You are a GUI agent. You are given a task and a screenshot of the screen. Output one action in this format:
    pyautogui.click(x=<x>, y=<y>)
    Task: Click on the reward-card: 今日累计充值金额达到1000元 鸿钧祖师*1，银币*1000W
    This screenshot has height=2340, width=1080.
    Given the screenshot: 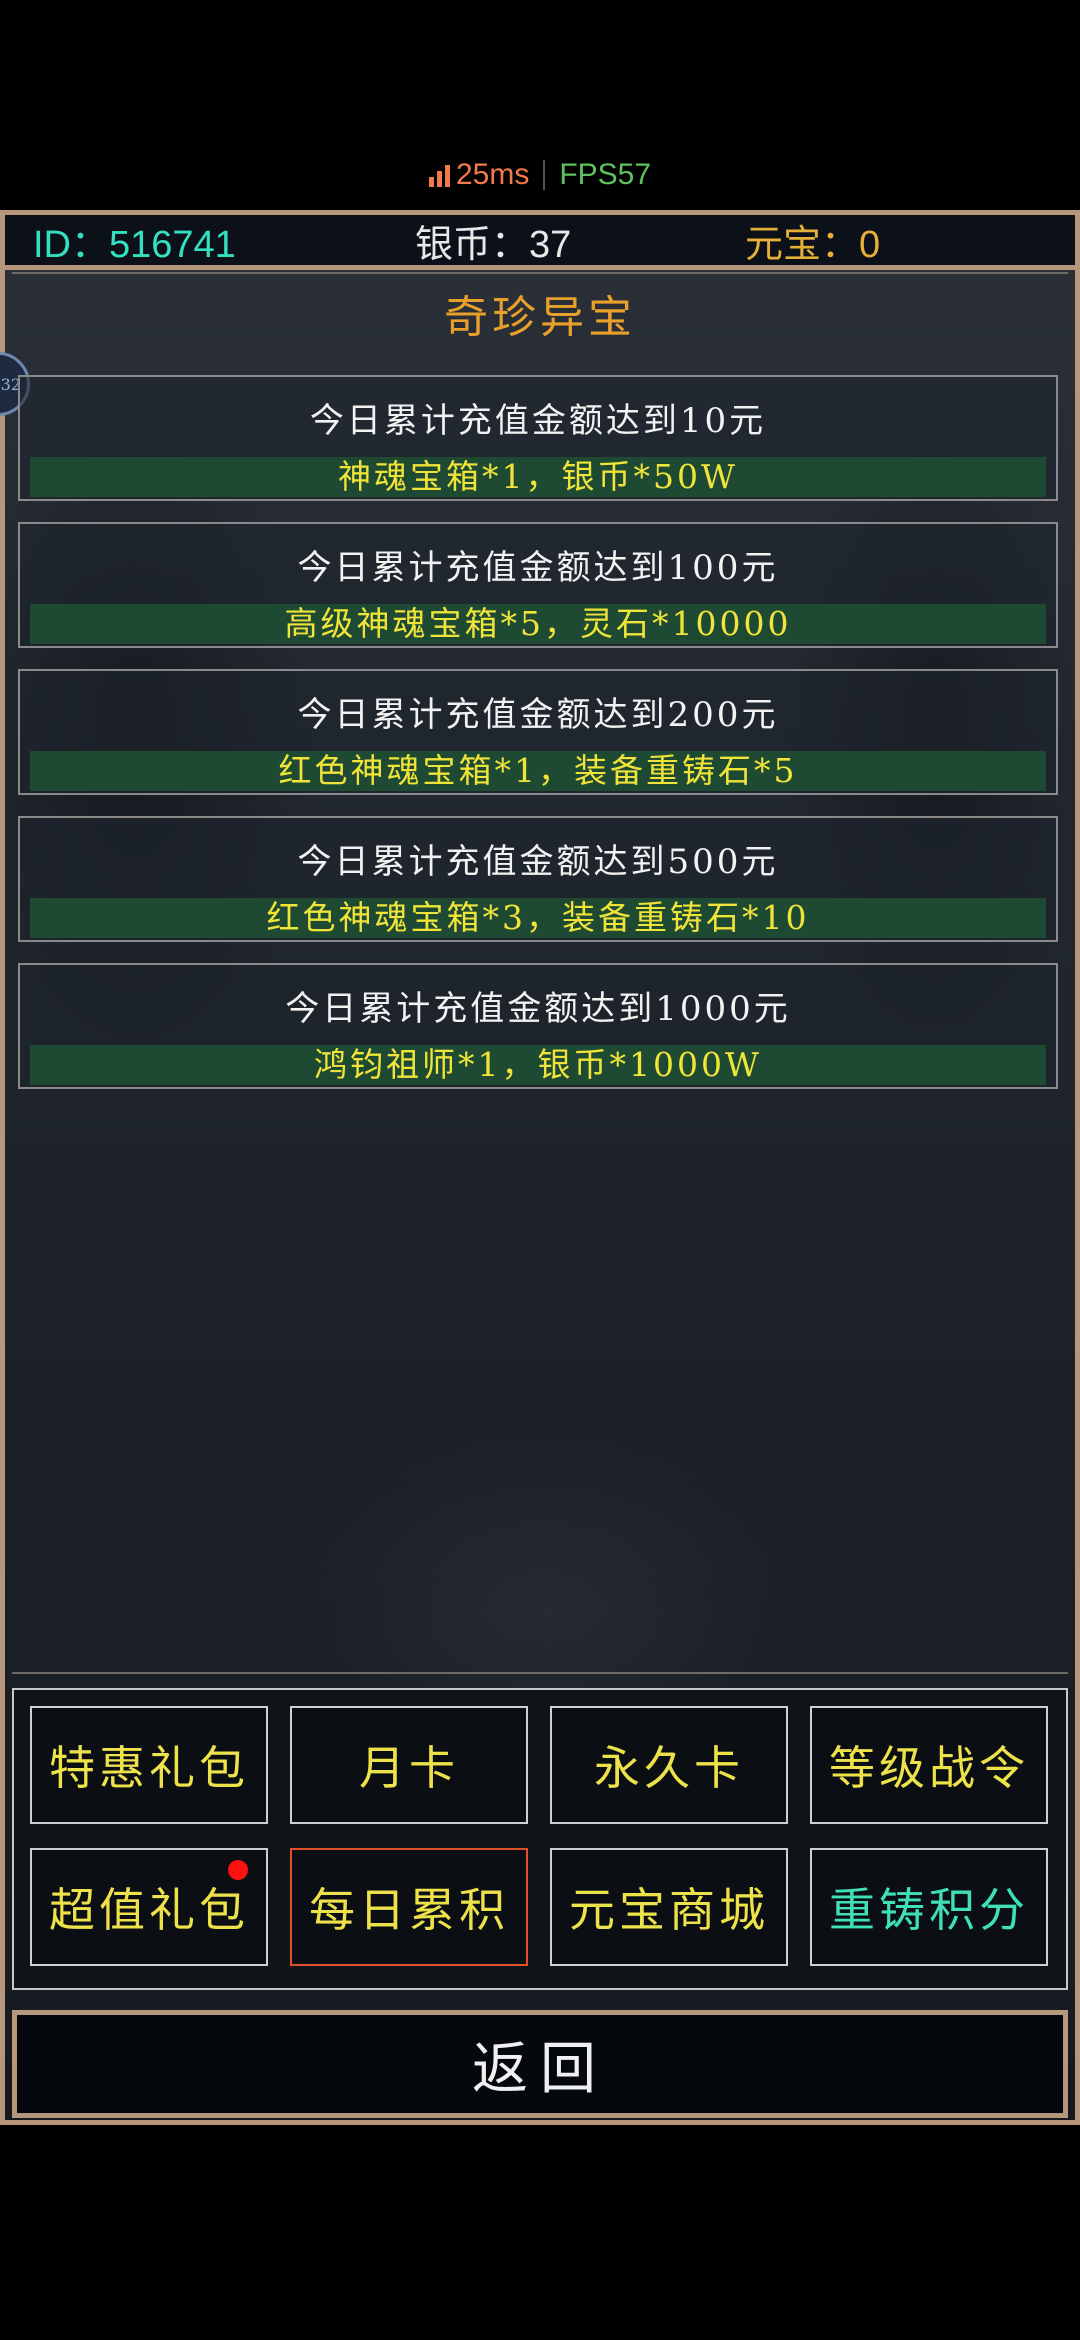 What is the action you would take?
    pyautogui.click(x=538, y=1026)
    